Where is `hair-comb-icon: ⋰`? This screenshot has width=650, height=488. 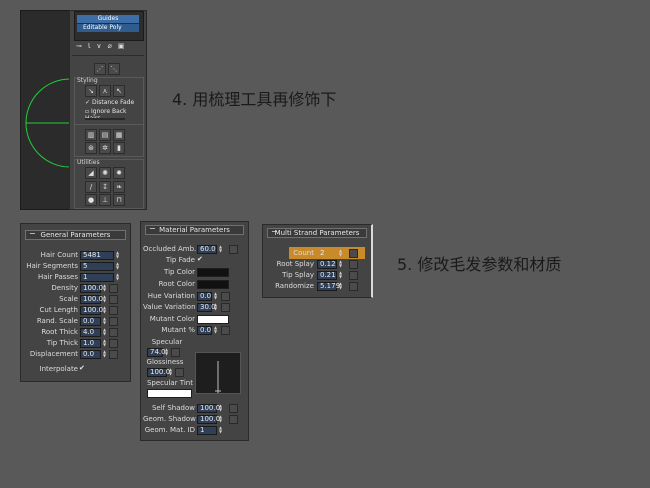 hair-comb-icon: ⋰ is located at coordinates (100, 69).